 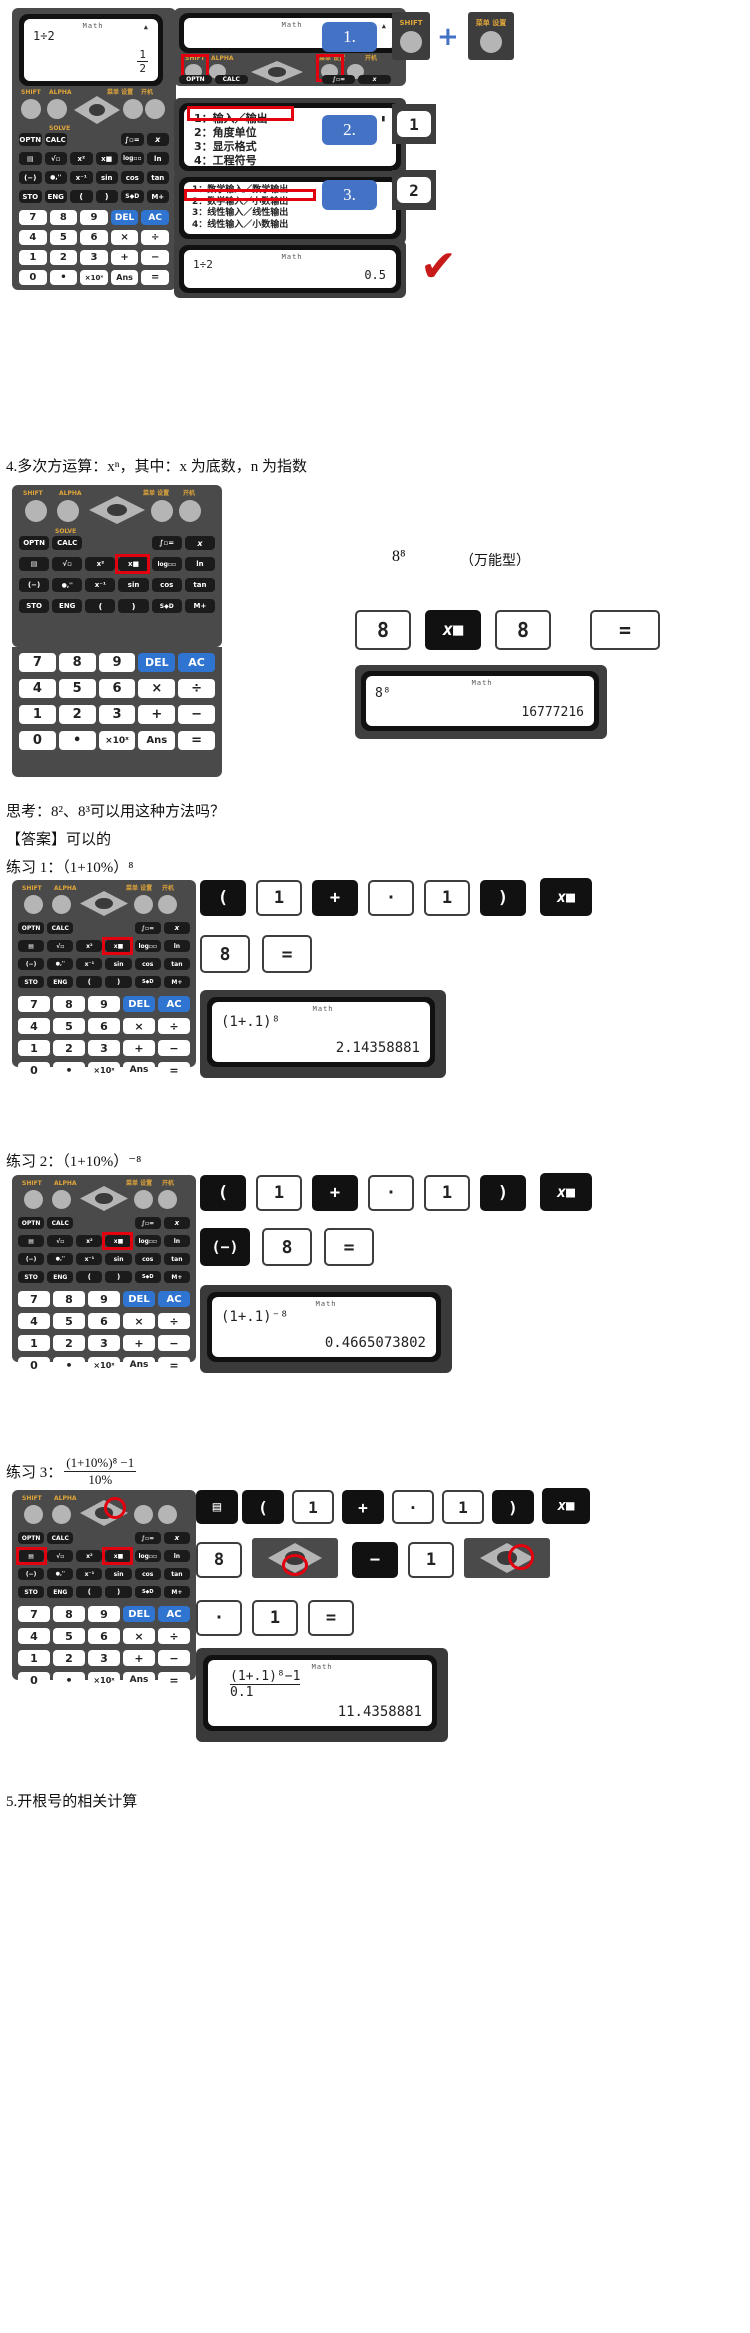 What do you see at coordinates (279, 1193) in the screenshot?
I see `e2-chip-1: 1` at bounding box center [279, 1193].